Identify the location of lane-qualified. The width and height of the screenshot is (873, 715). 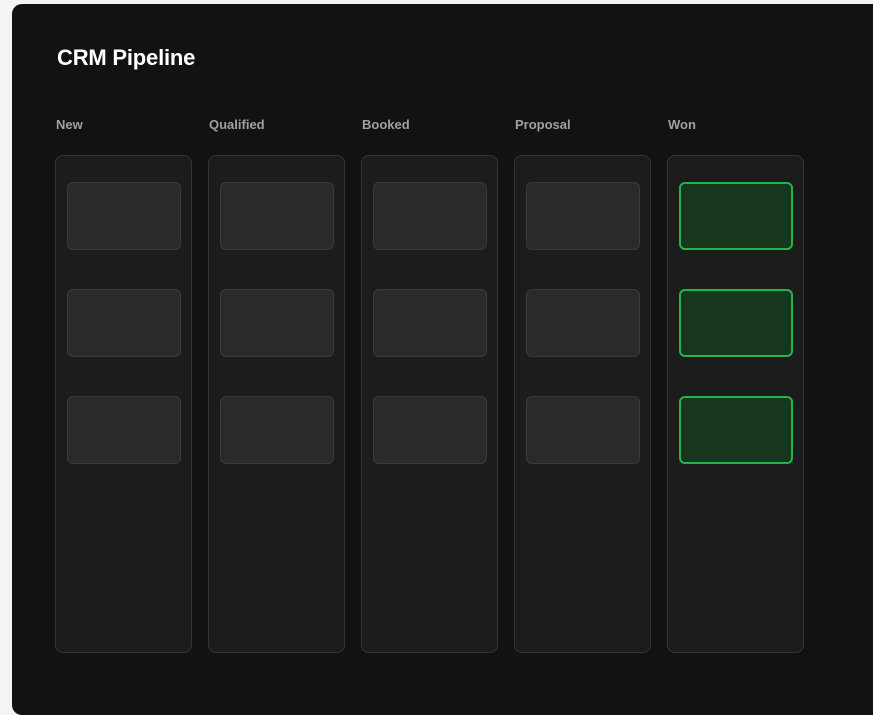
(276, 404).